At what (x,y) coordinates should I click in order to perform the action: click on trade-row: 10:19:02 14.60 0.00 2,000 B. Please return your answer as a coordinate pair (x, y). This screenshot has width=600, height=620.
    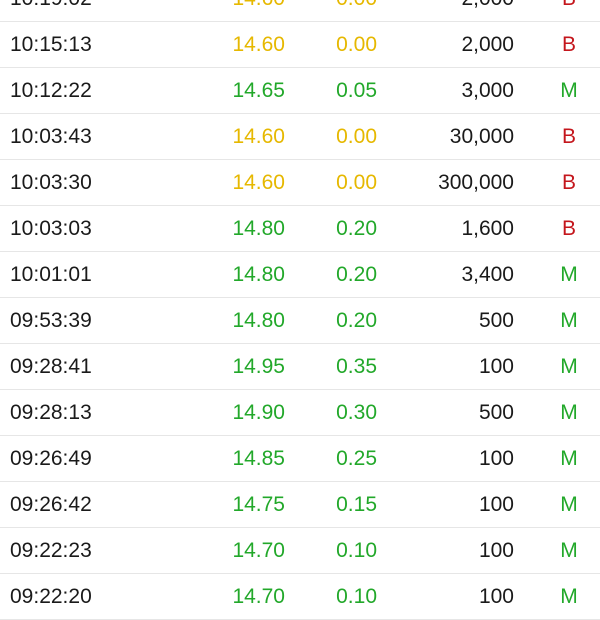
    Looking at the image, I should click on (300, 11).